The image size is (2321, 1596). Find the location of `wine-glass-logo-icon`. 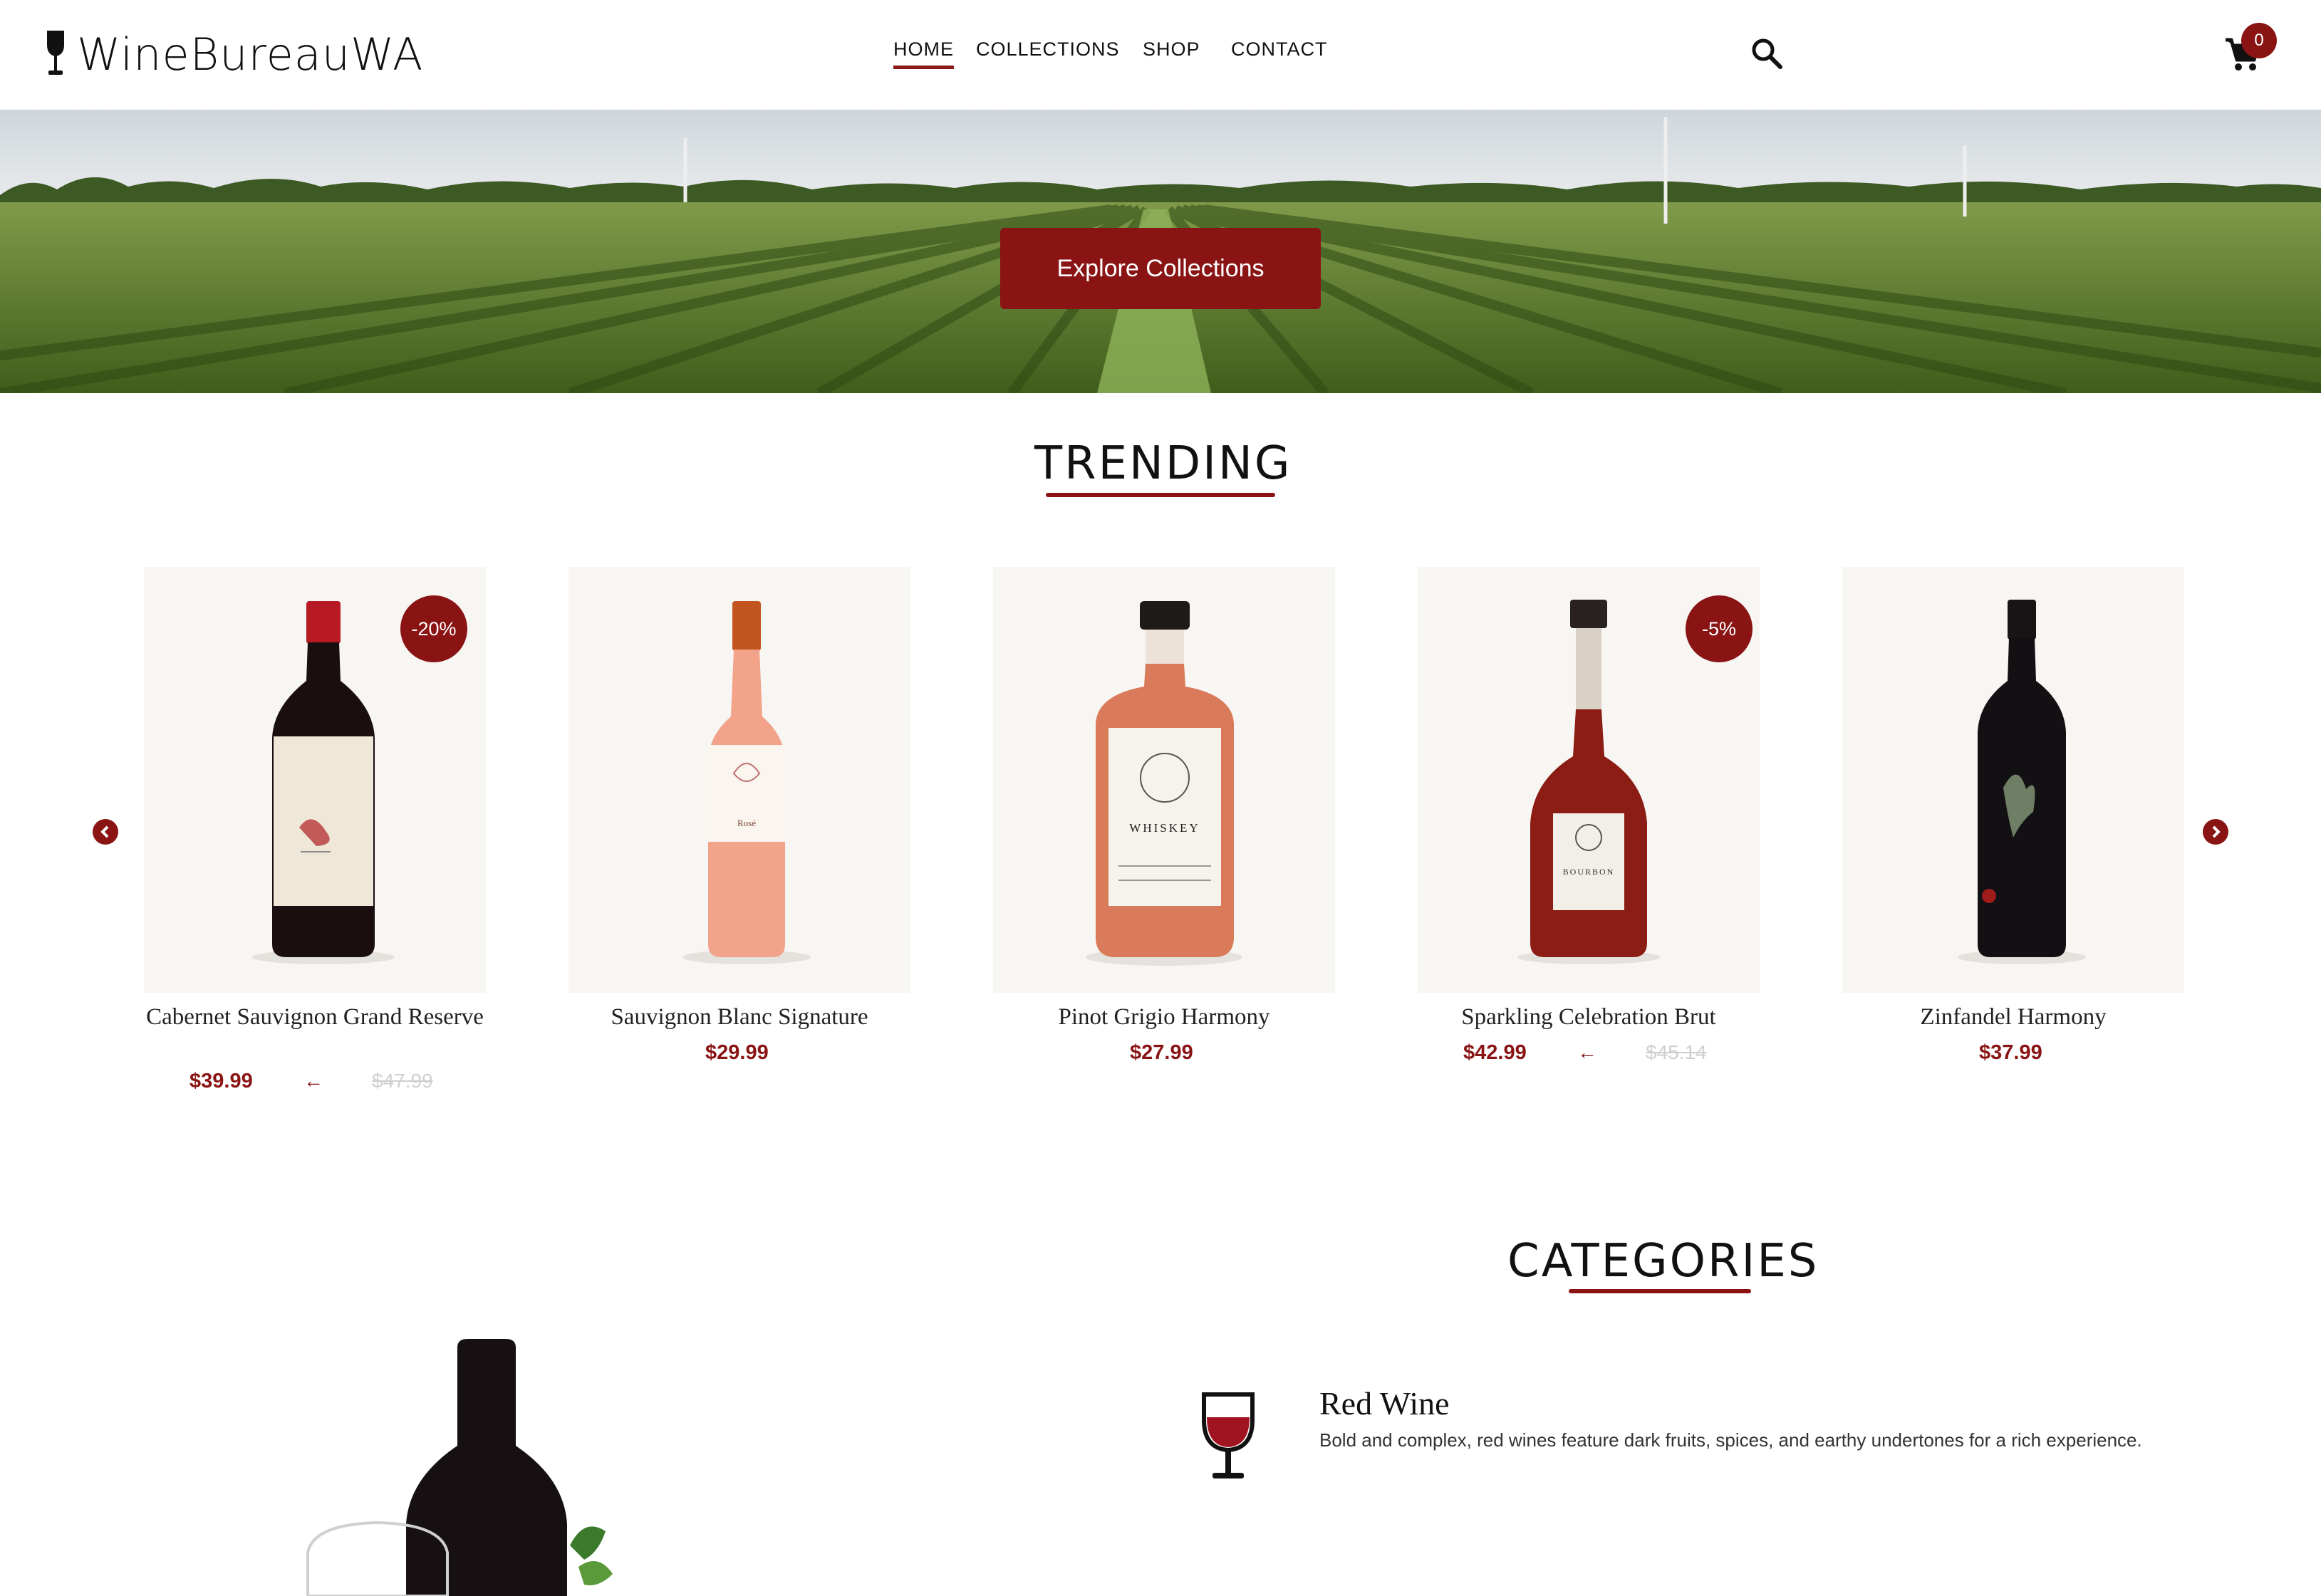

wine-glass-logo-icon is located at coordinates (56, 53).